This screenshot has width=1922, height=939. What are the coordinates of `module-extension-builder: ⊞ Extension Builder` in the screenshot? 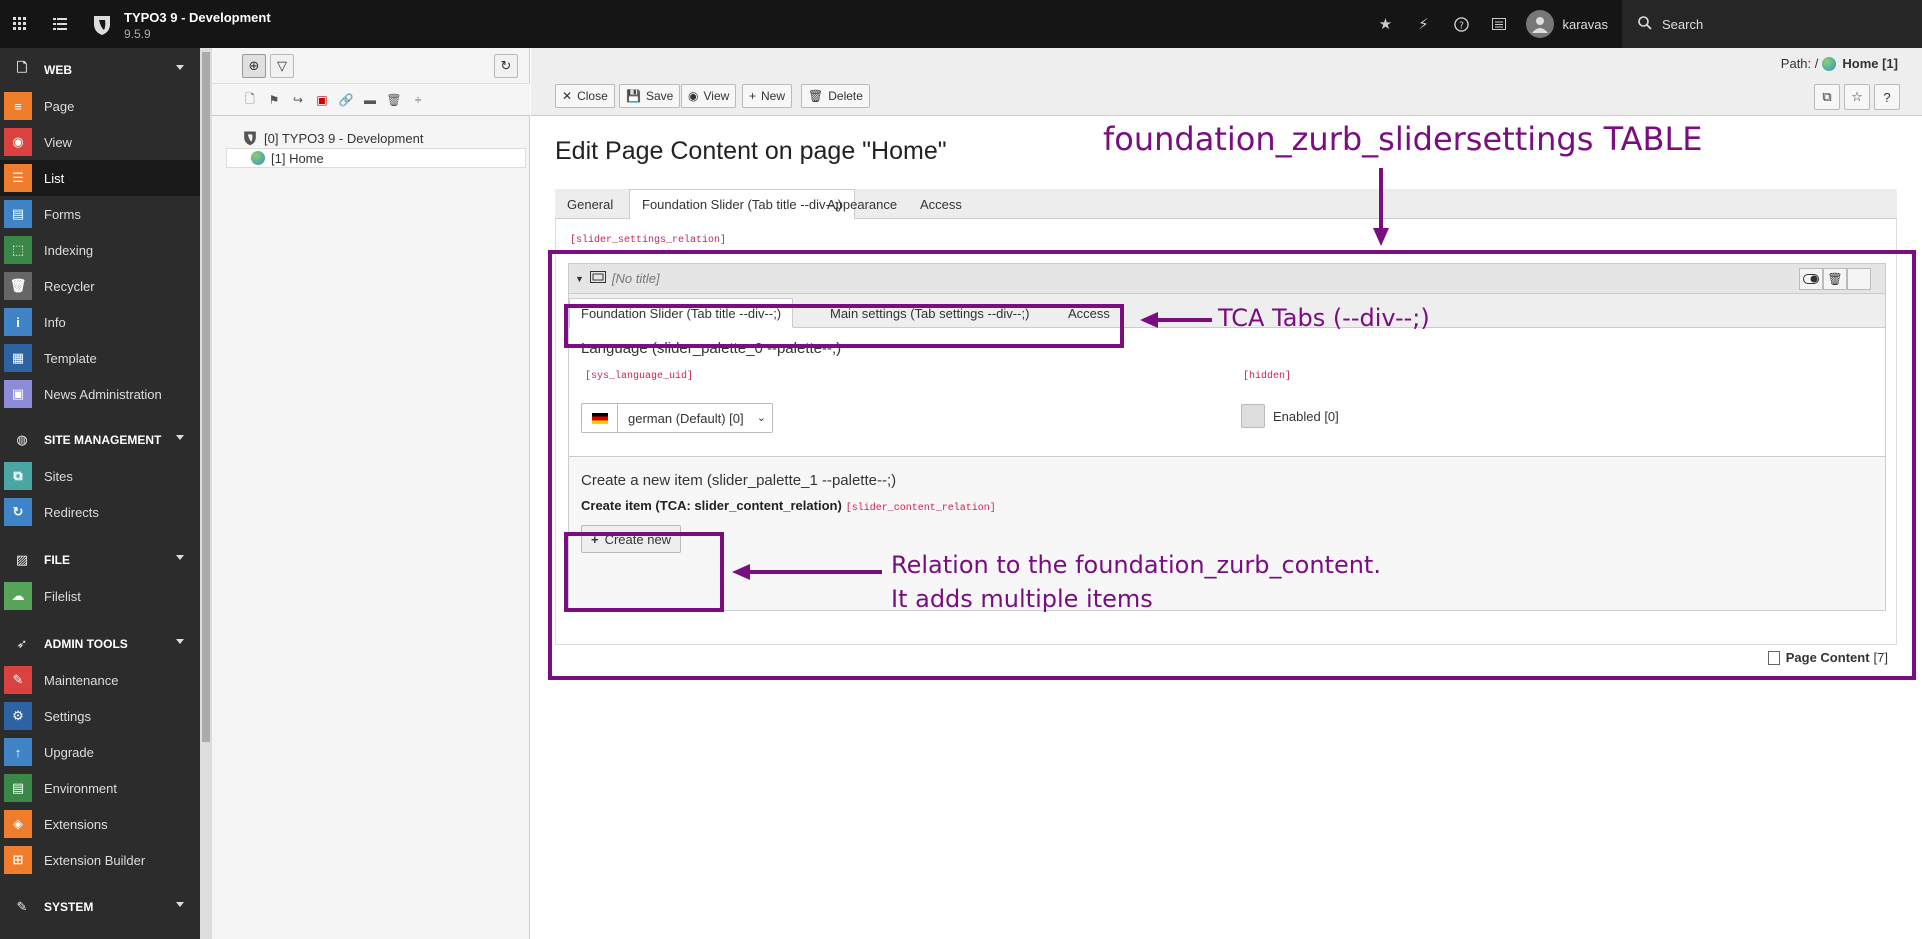 It's located at (100, 860).